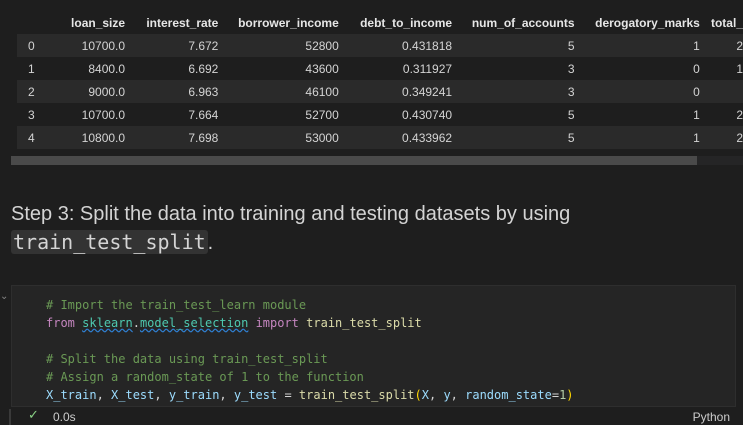 This screenshot has width=743, height=425. I want to click on table-cell, so click(721, 91).